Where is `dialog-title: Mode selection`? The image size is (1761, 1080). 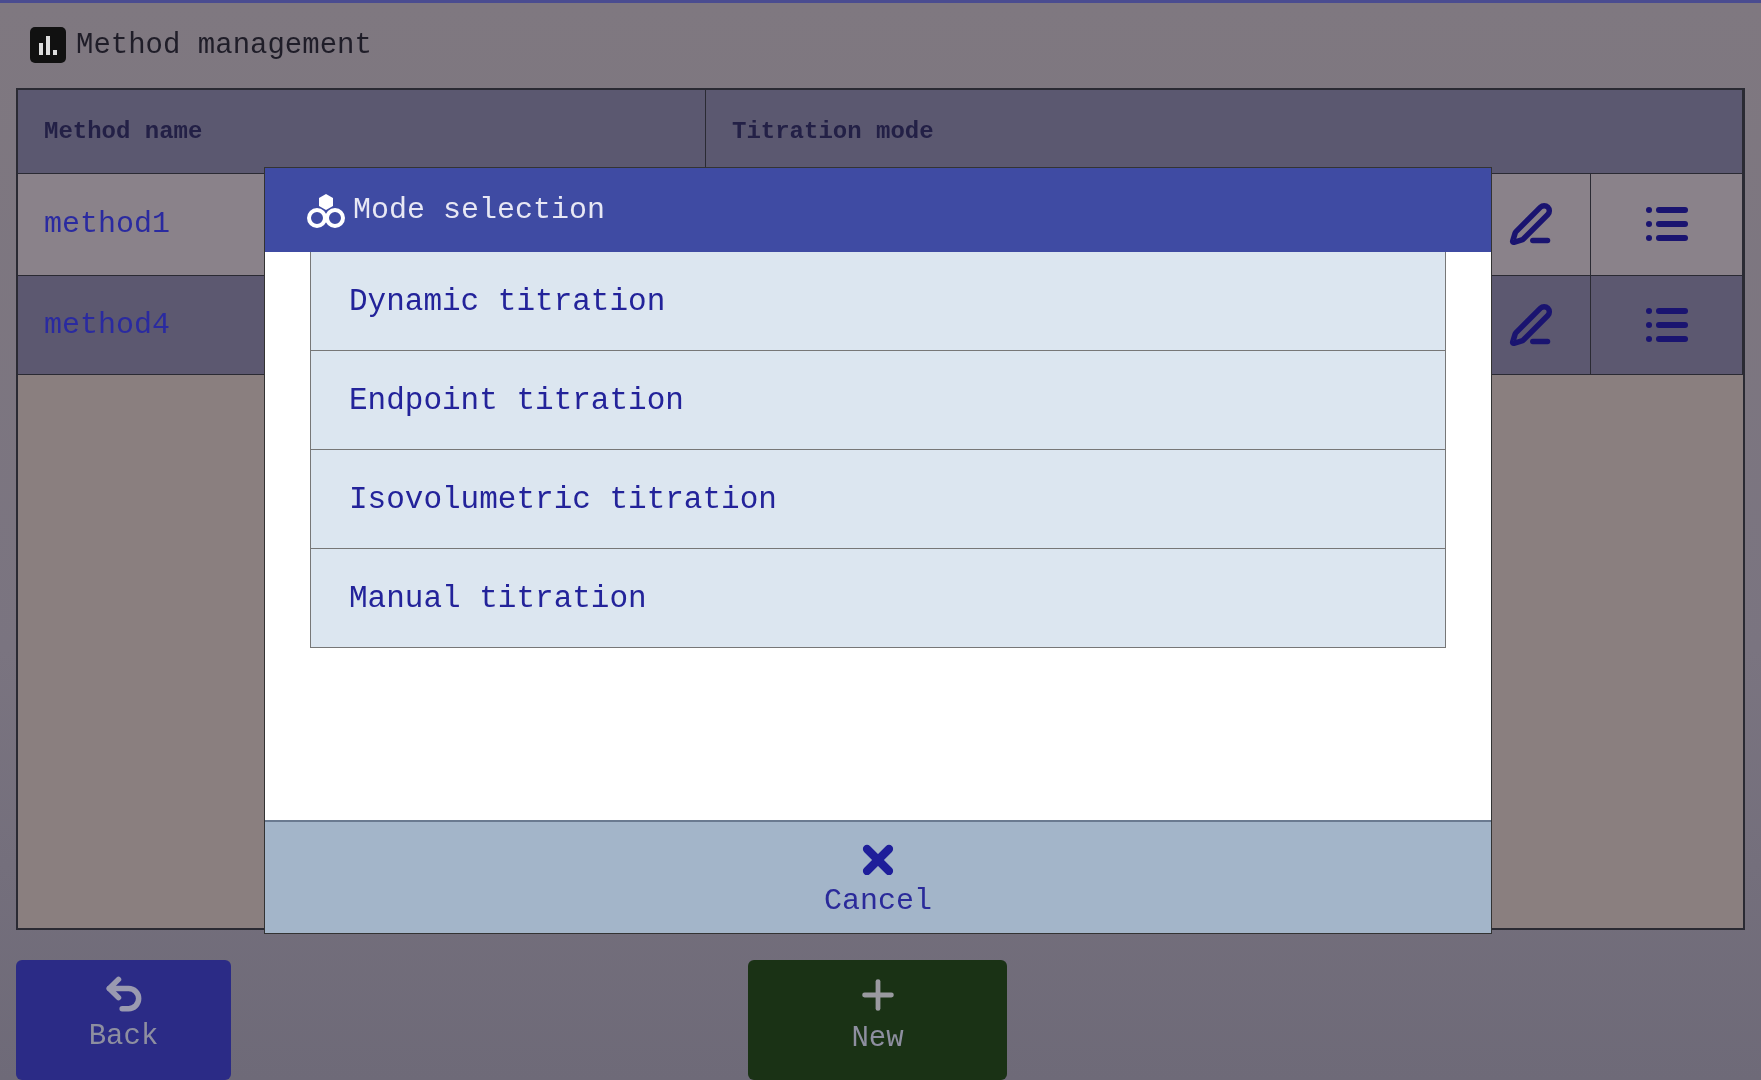
dialog-title: Mode selection is located at coordinates (479, 210).